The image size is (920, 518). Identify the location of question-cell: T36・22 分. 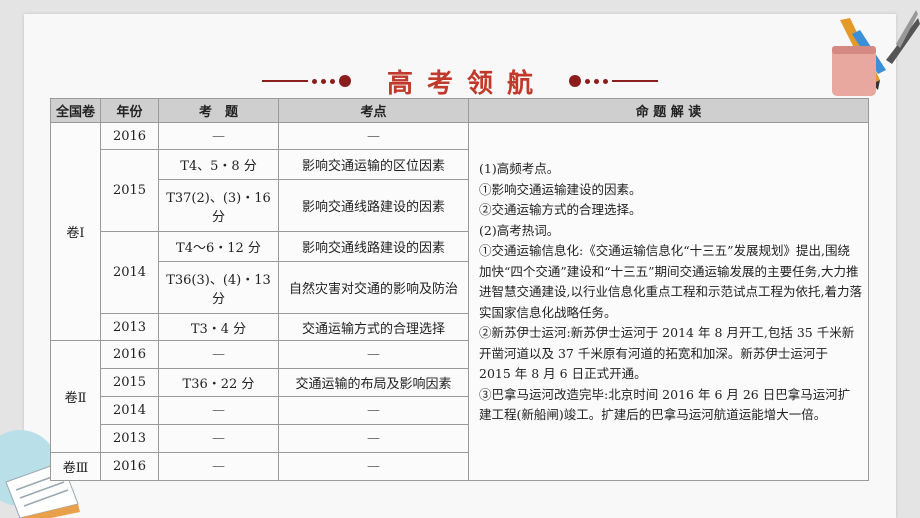
(218, 382).